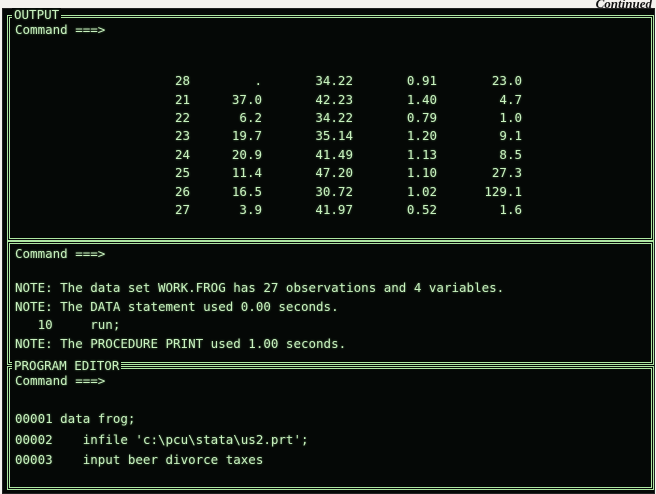  Describe the element at coordinates (510, 209) in the screenshot. I see `output-cell: 1.6` at that location.